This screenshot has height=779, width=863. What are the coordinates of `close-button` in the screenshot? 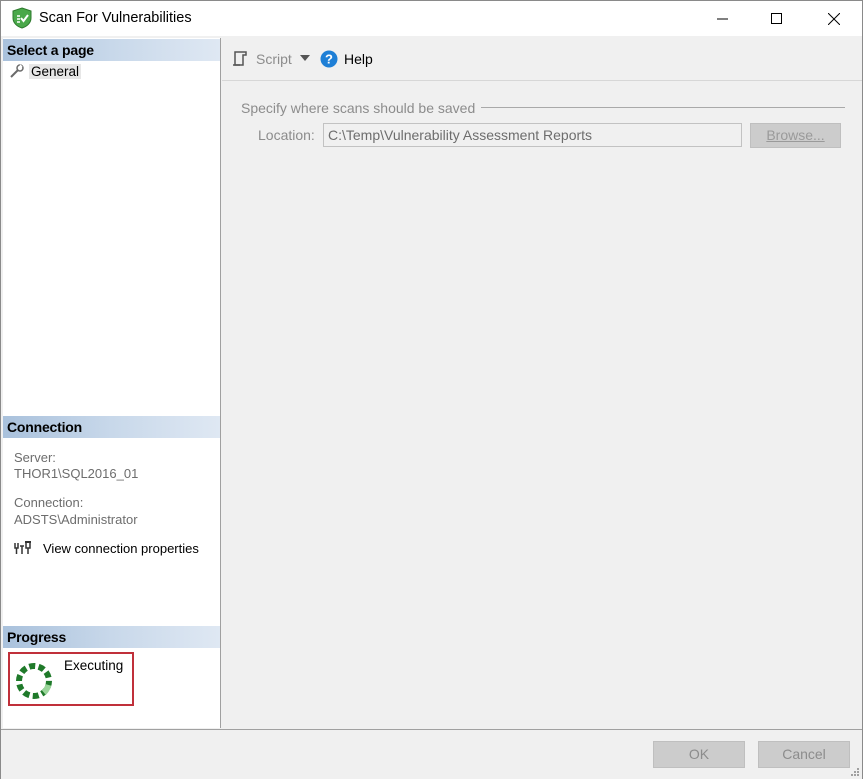 It's located at (834, 18).